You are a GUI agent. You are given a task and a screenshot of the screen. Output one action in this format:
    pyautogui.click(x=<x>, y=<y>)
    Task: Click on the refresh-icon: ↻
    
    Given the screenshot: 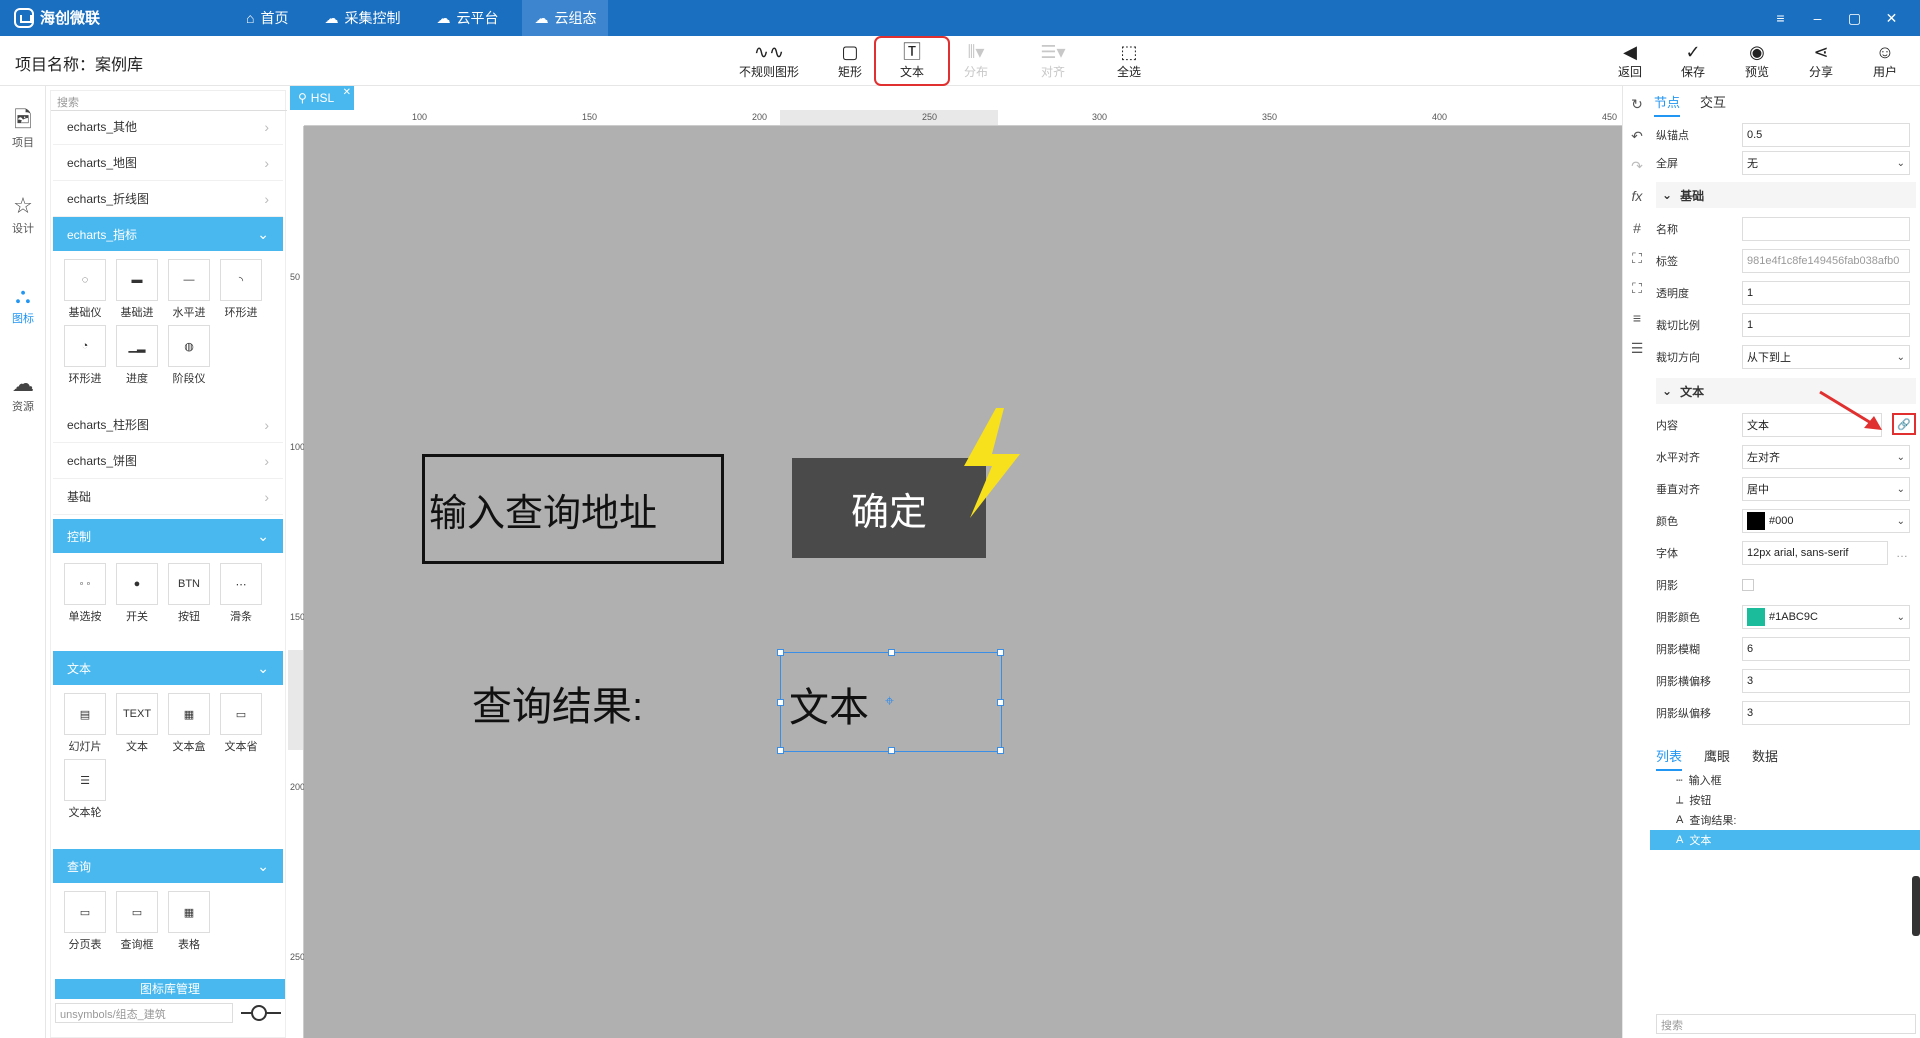 What is the action you would take?
    pyautogui.click(x=1637, y=104)
    